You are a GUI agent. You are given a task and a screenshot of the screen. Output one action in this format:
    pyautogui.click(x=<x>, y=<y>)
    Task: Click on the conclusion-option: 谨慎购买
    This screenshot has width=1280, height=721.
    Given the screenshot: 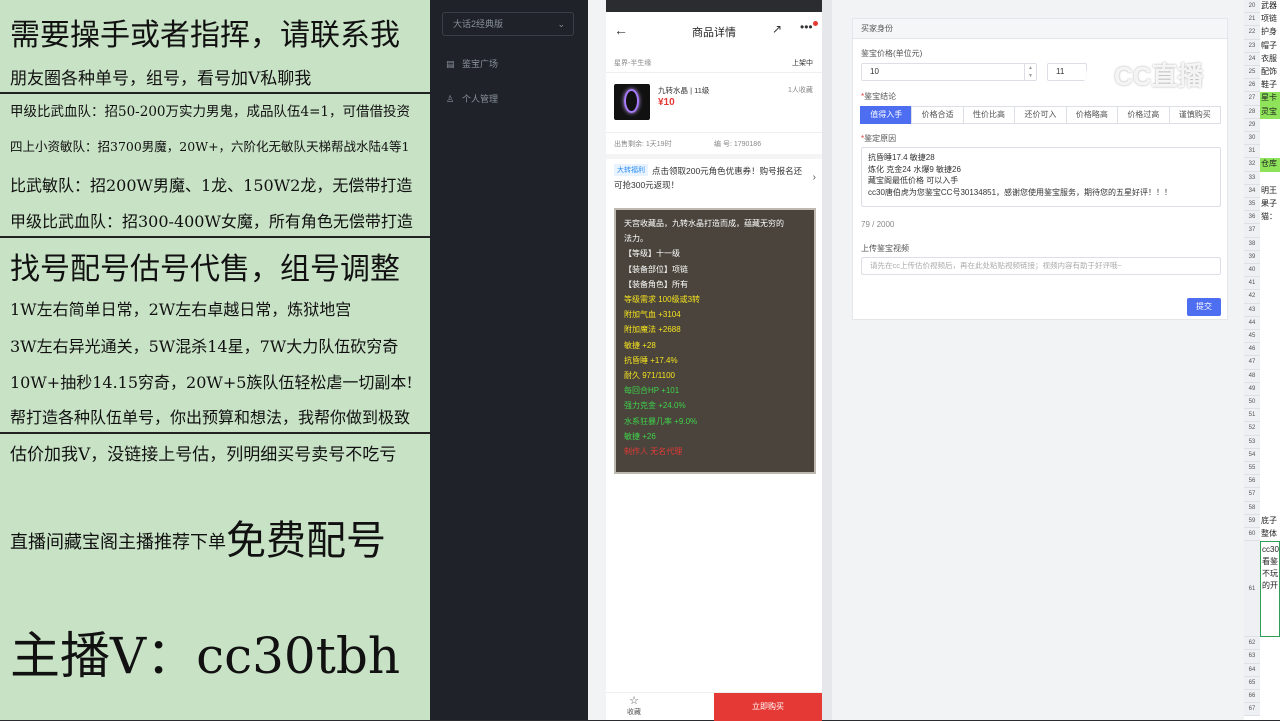 What is the action you would take?
    pyautogui.click(x=1194, y=115)
    